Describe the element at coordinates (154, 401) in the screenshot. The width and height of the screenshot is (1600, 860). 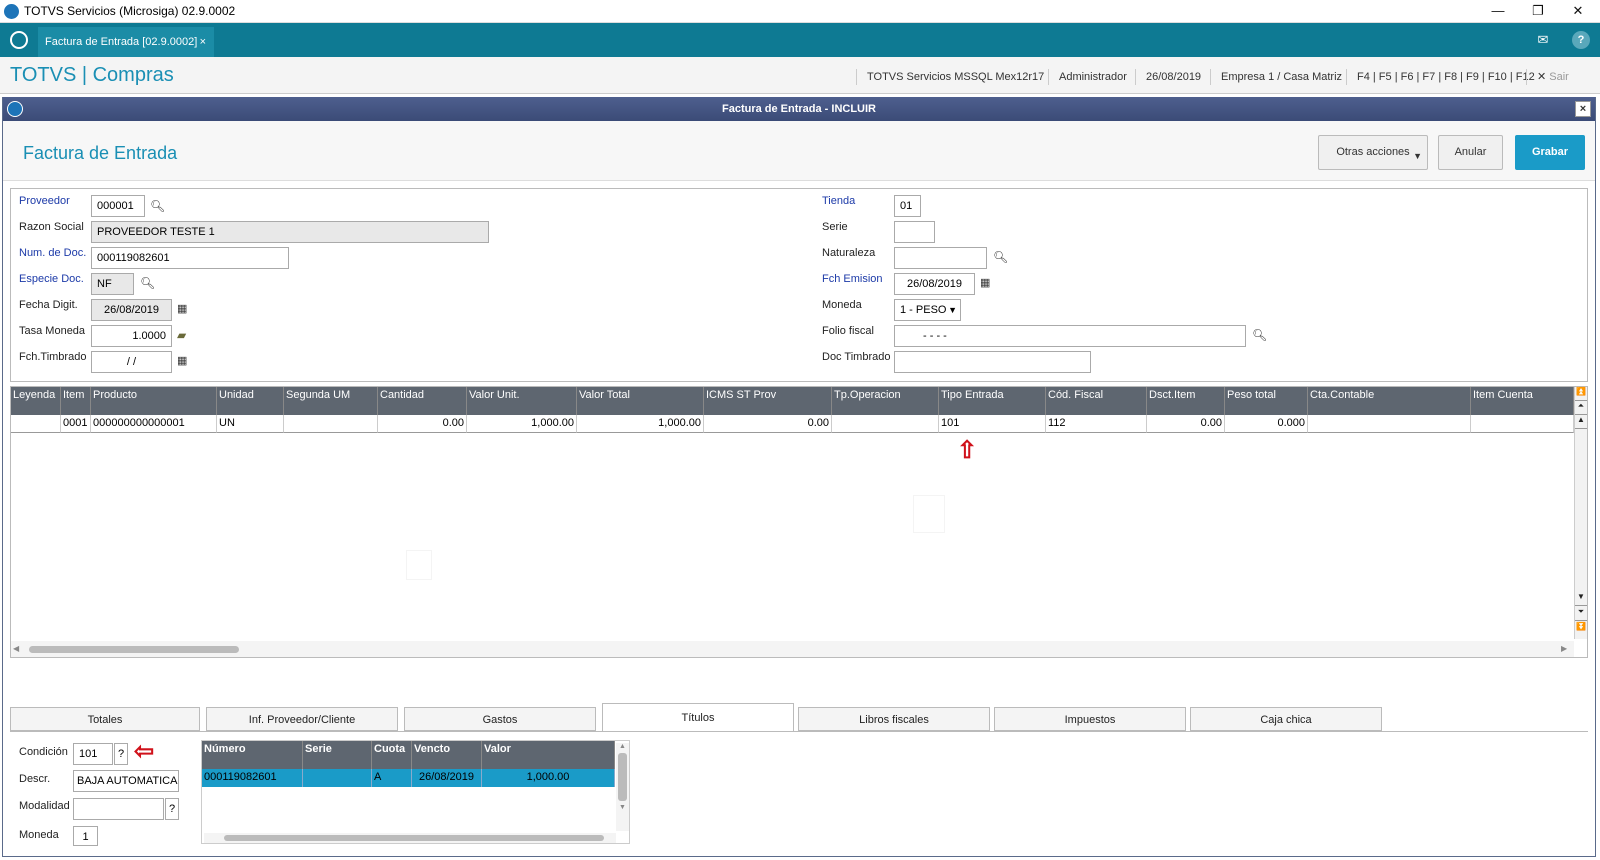
I see `grid-header-2: Producto` at that location.